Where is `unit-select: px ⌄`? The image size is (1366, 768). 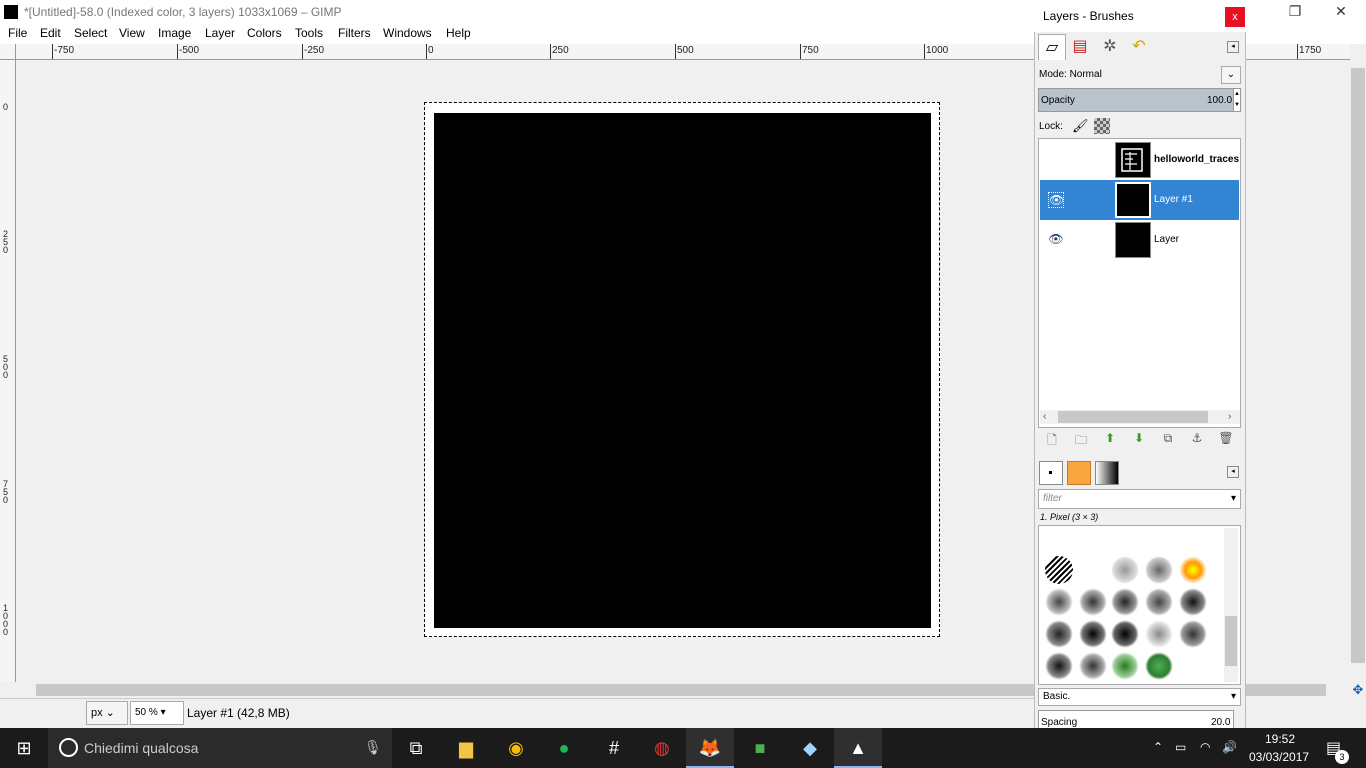
unit-select: px ⌄ is located at coordinates (107, 713).